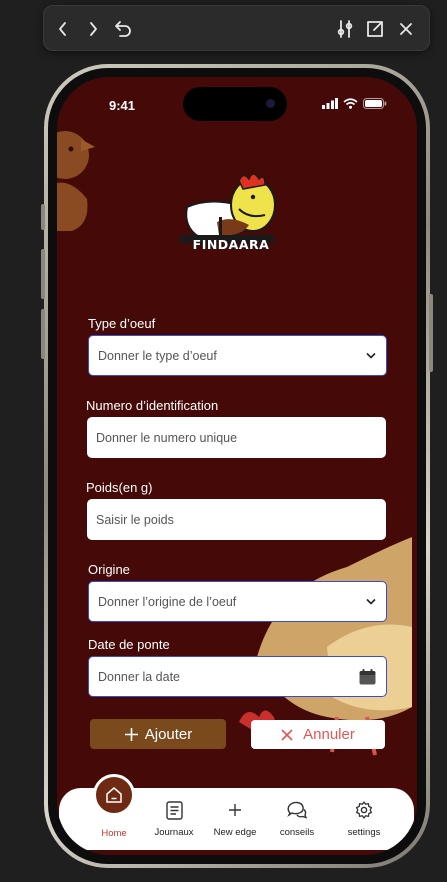 The image size is (447, 882). Describe the element at coordinates (297, 832) in the screenshot. I see `nav-advice-label: conseils` at that location.